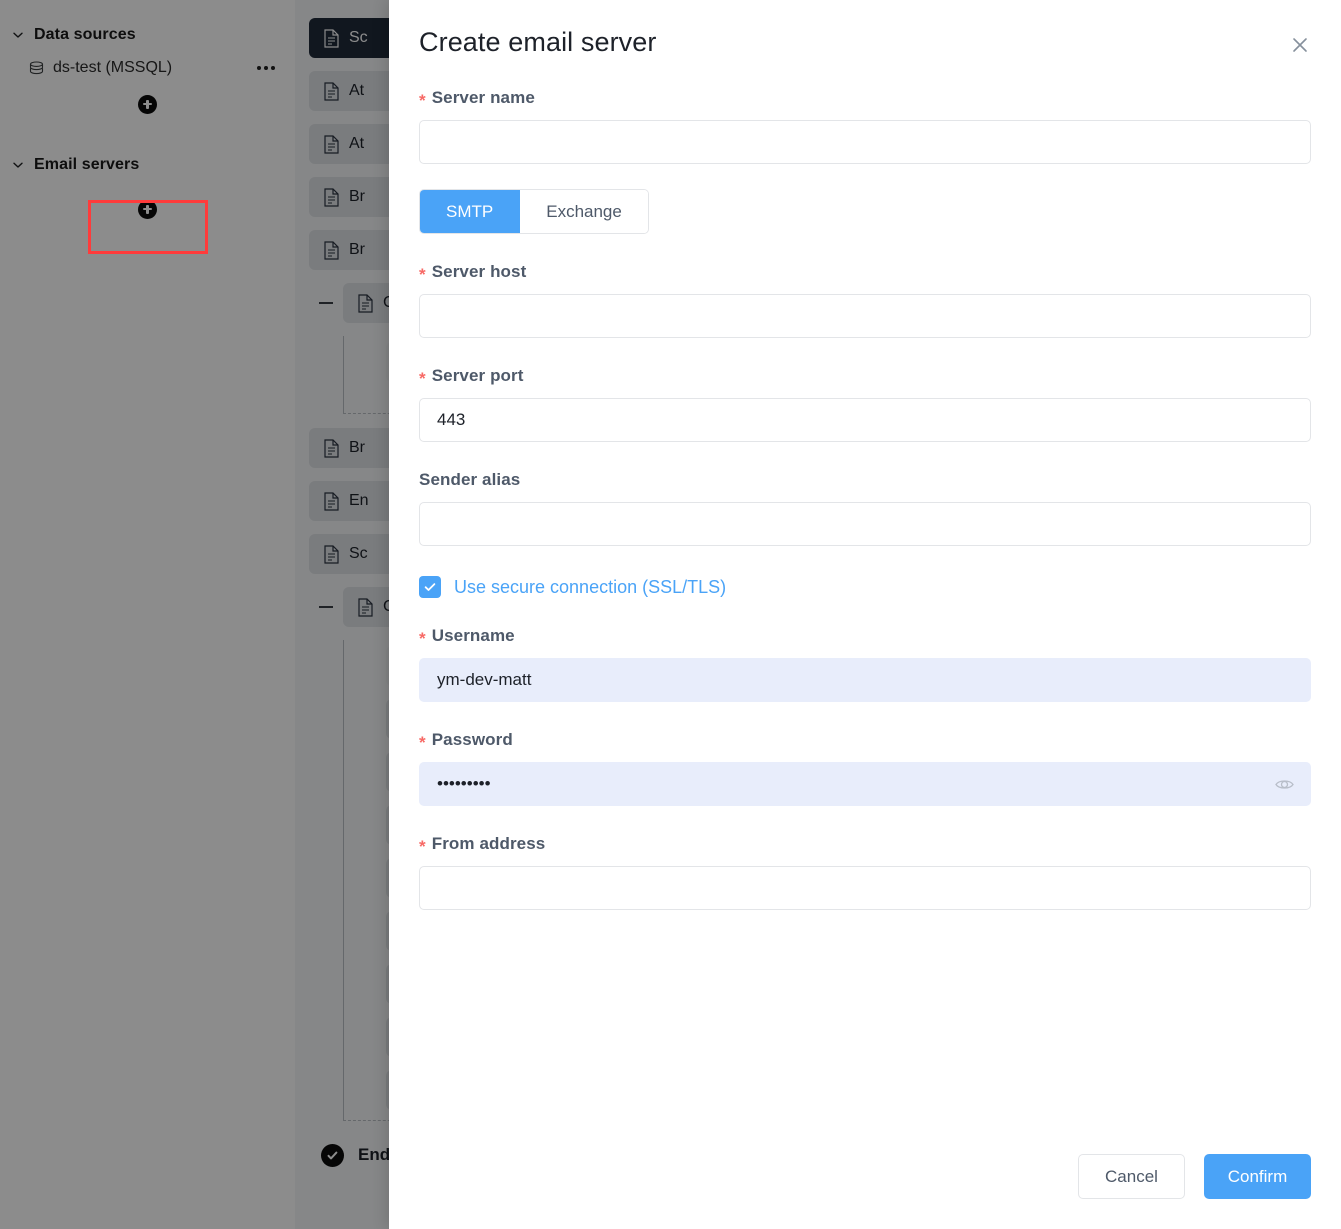  Describe the element at coordinates (1257, 1176) in the screenshot. I see `confirm-button: Confirm` at that location.